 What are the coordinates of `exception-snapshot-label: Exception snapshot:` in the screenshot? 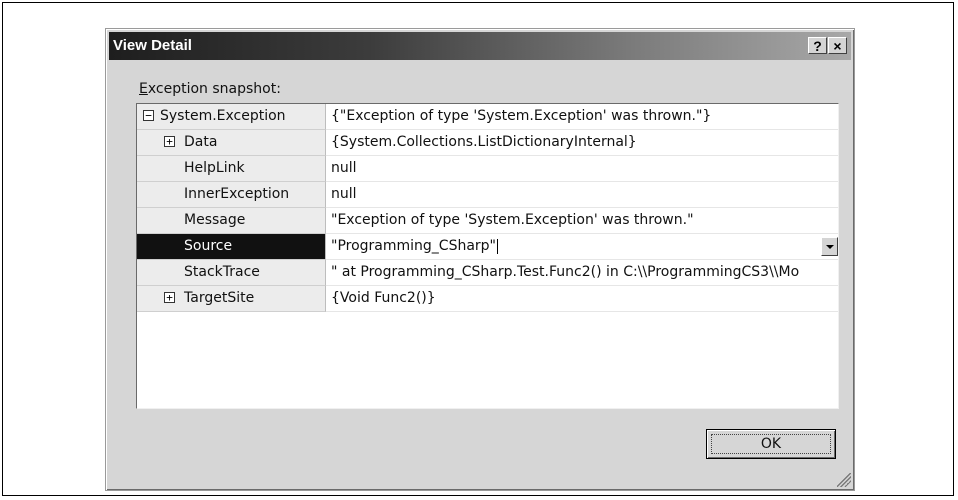 It's located at (210, 89).